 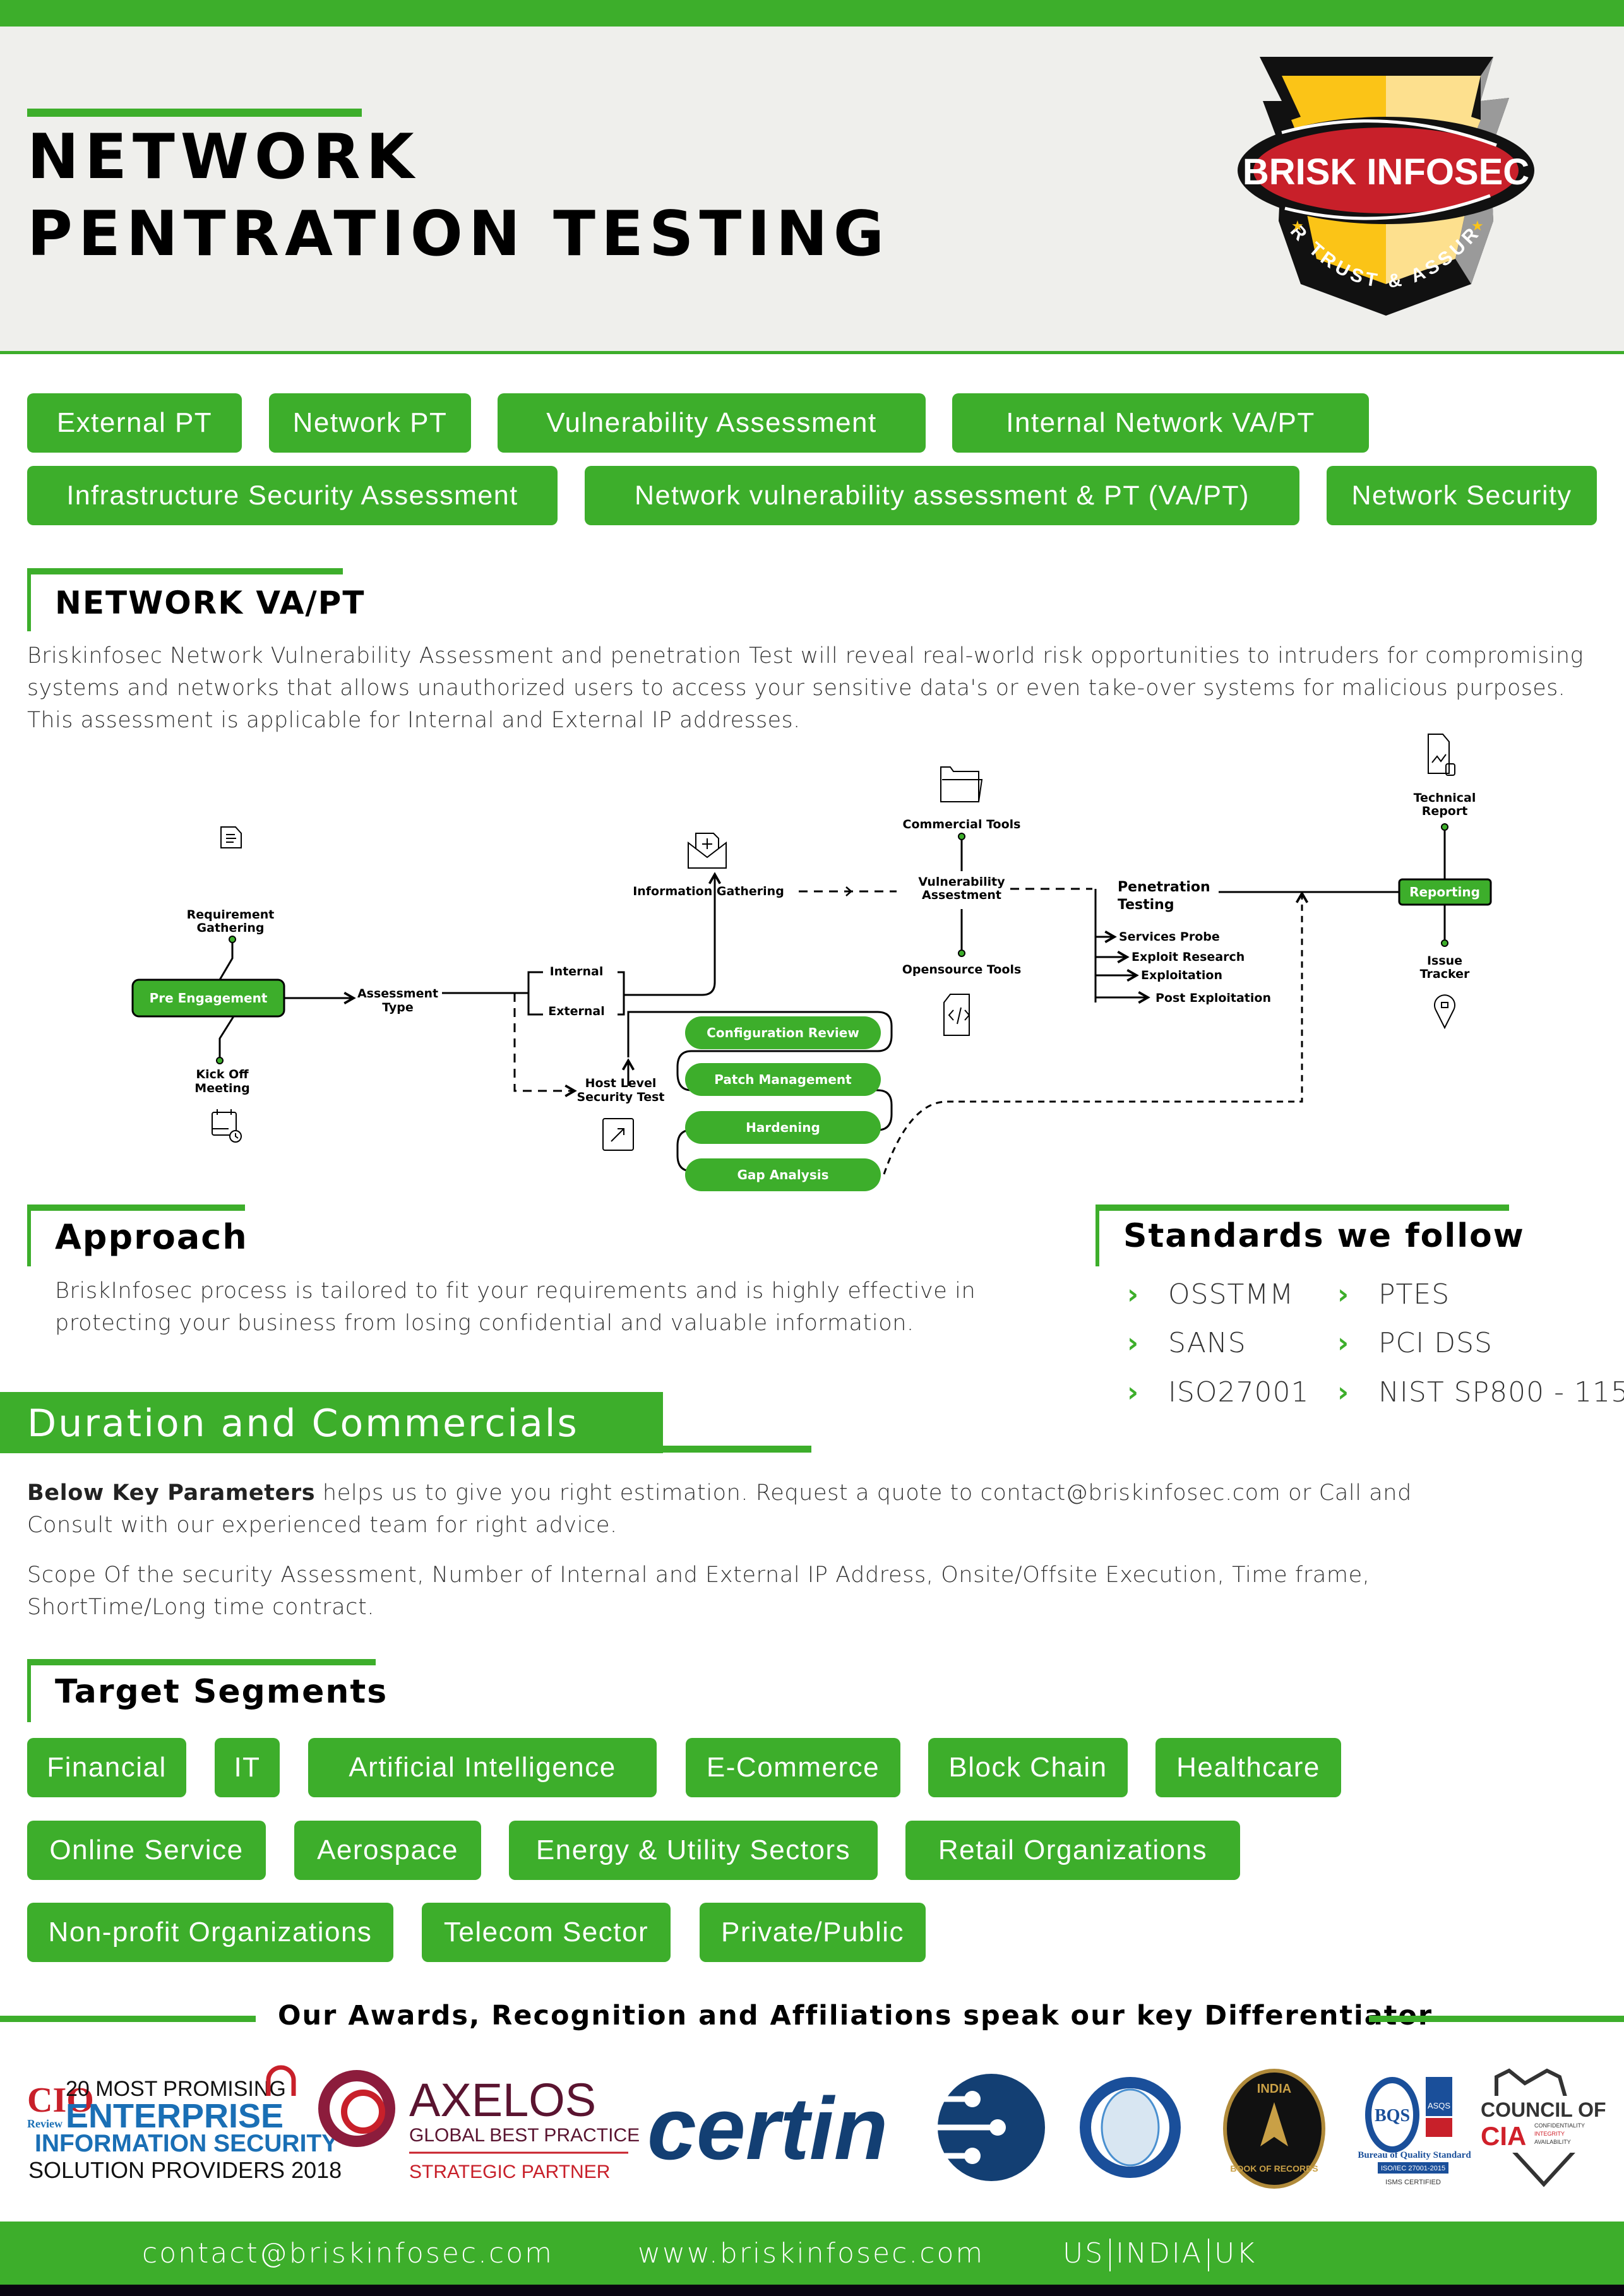 What do you see at coordinates (1496, 2019) in the screenshot?
I see `awards-accent-right` at bounding box center [1496, 2019].